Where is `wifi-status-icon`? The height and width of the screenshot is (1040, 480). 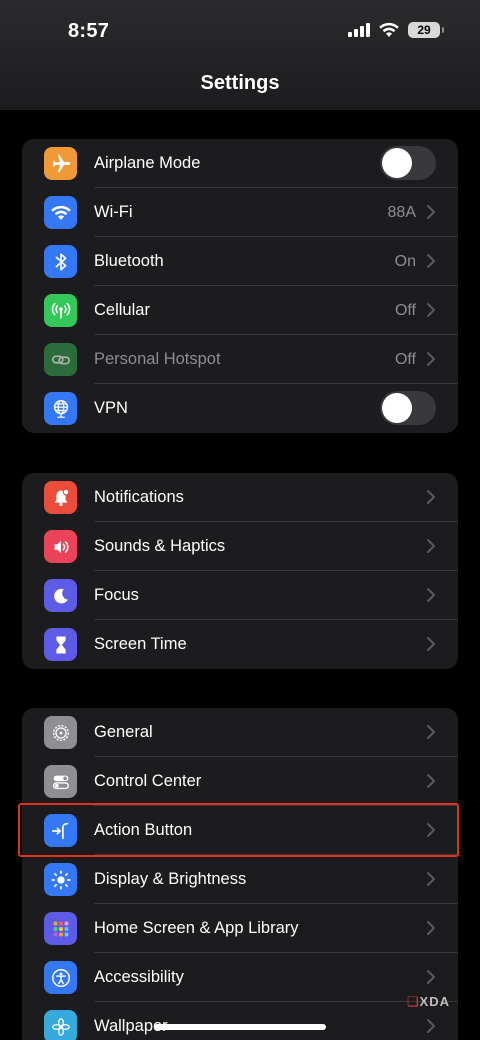
wifi-status-icon is located at coordinates (389, 29).